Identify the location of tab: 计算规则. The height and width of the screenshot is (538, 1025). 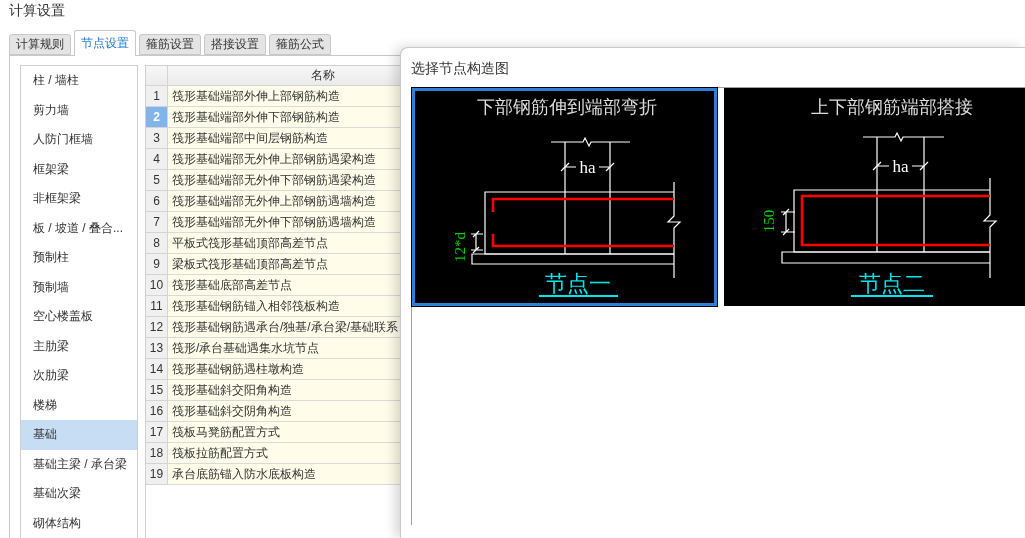
(40, 44).